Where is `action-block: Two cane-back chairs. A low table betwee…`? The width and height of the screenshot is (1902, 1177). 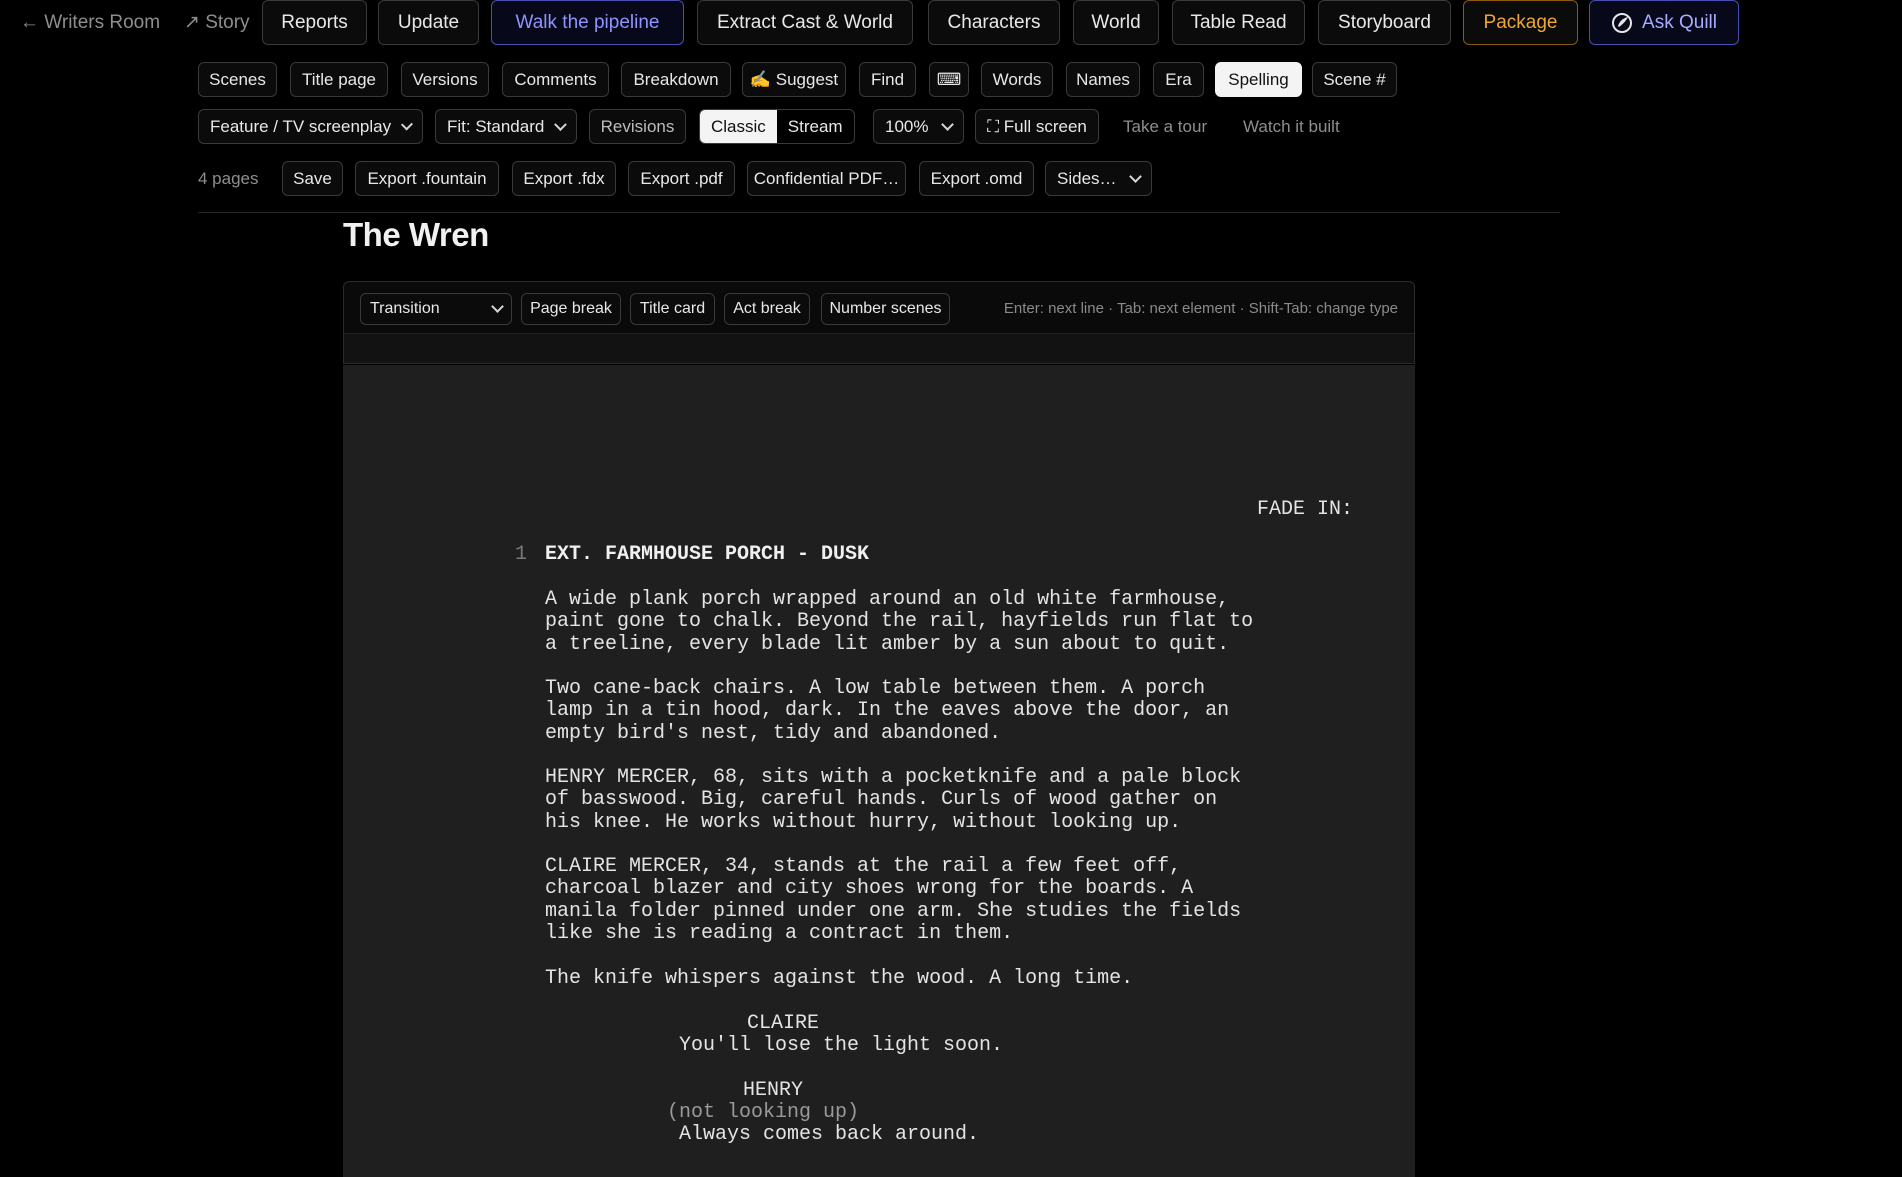
action-block: Two cane-back chairs. A low table betwee… is located at coordinates (955, 711).